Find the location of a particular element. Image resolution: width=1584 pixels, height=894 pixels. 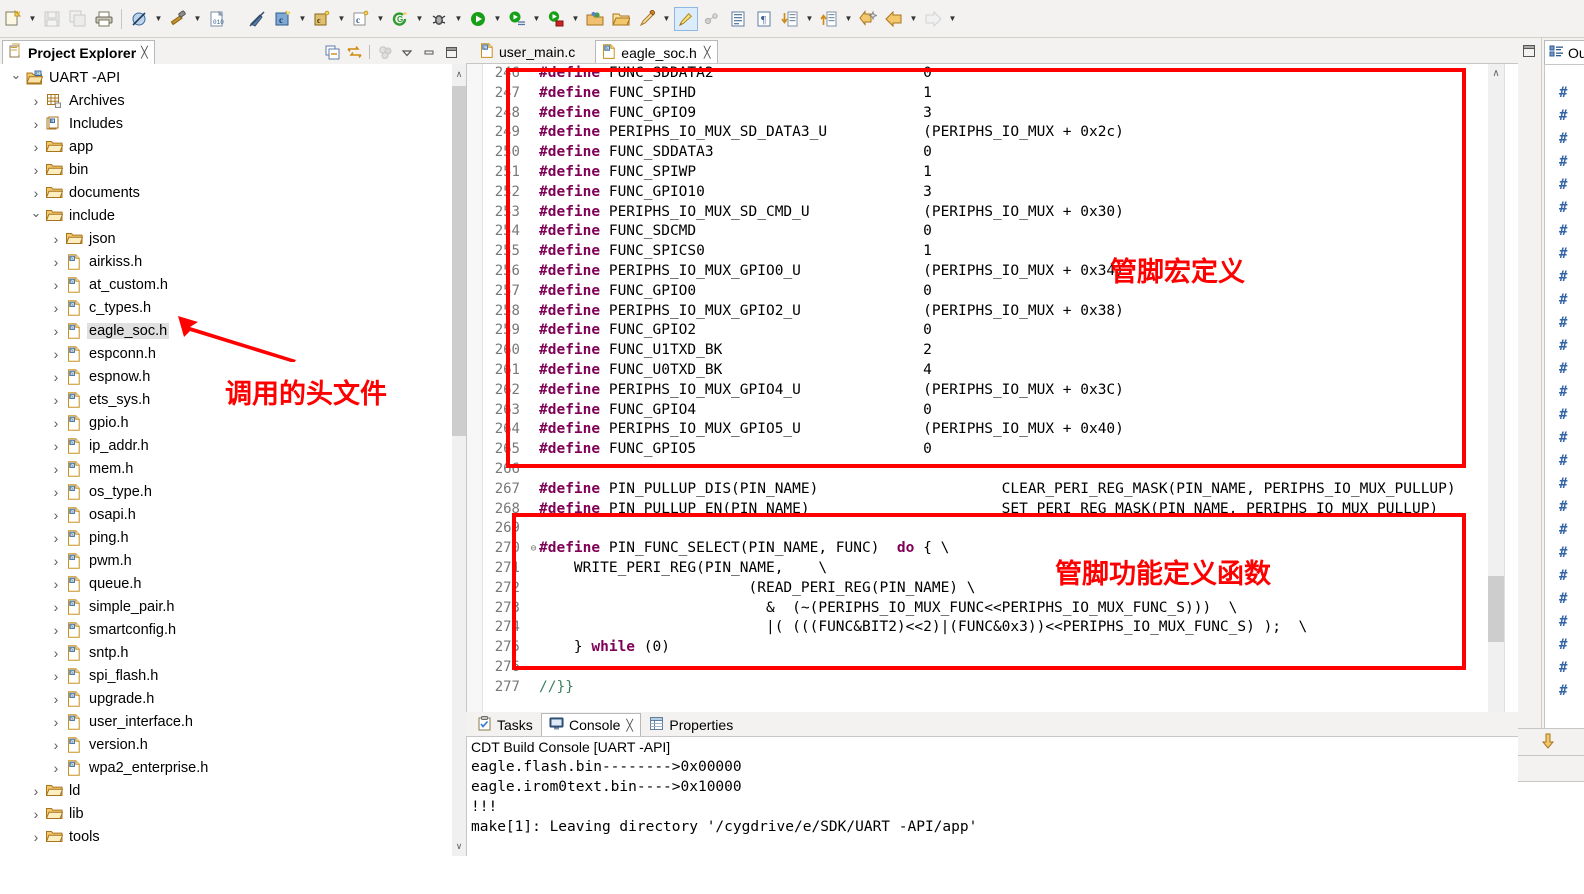

tree-item-gpio-h: › h gpio.h is located at coordinates (226, 422).